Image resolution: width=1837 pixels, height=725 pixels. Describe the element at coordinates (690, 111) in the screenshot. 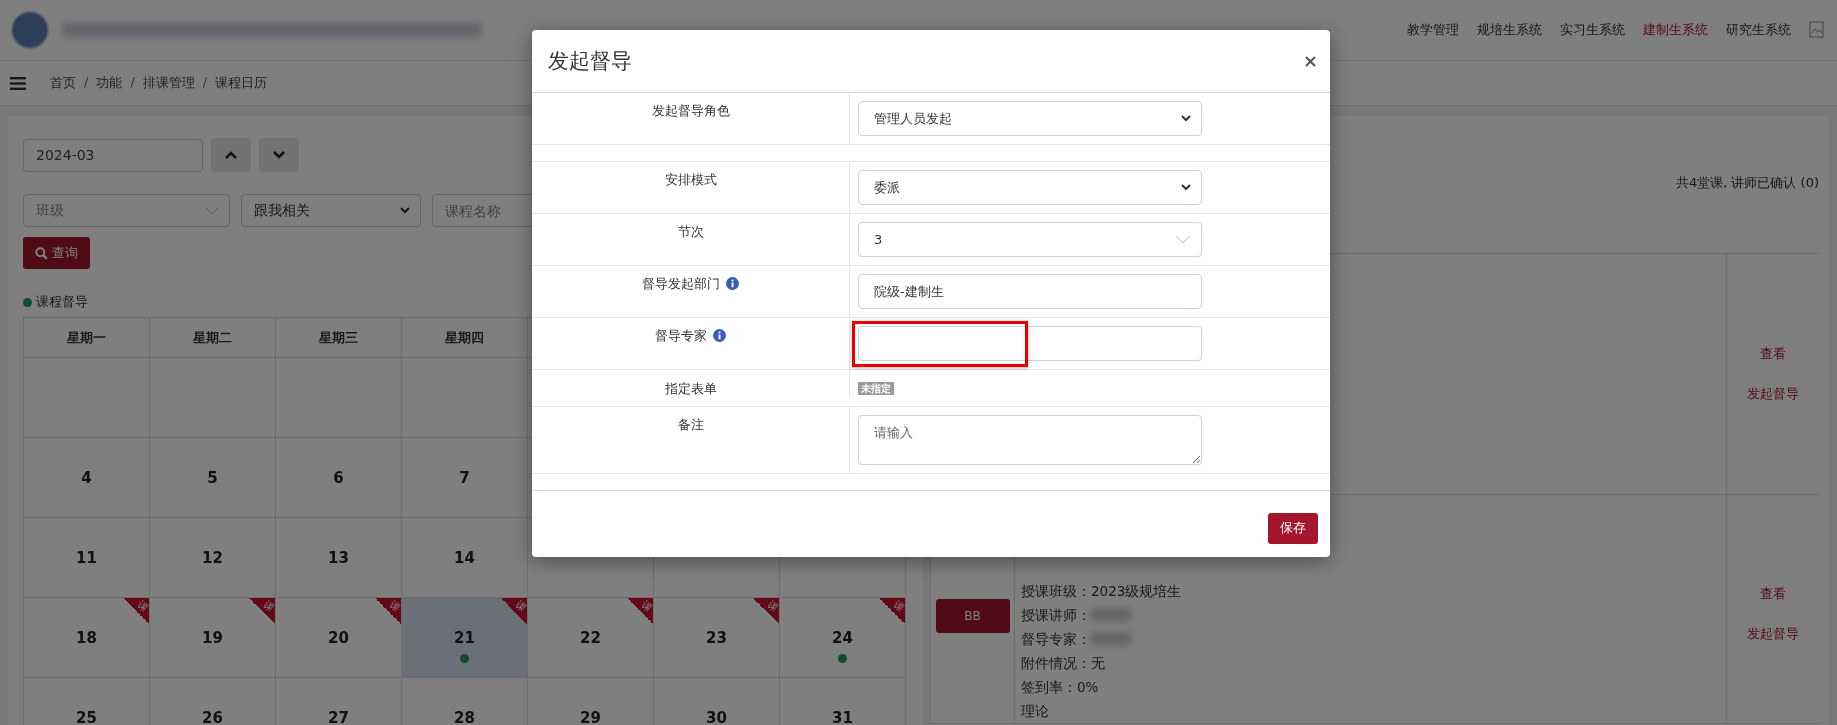

I see `field-label: 发起督导角色` at that location.